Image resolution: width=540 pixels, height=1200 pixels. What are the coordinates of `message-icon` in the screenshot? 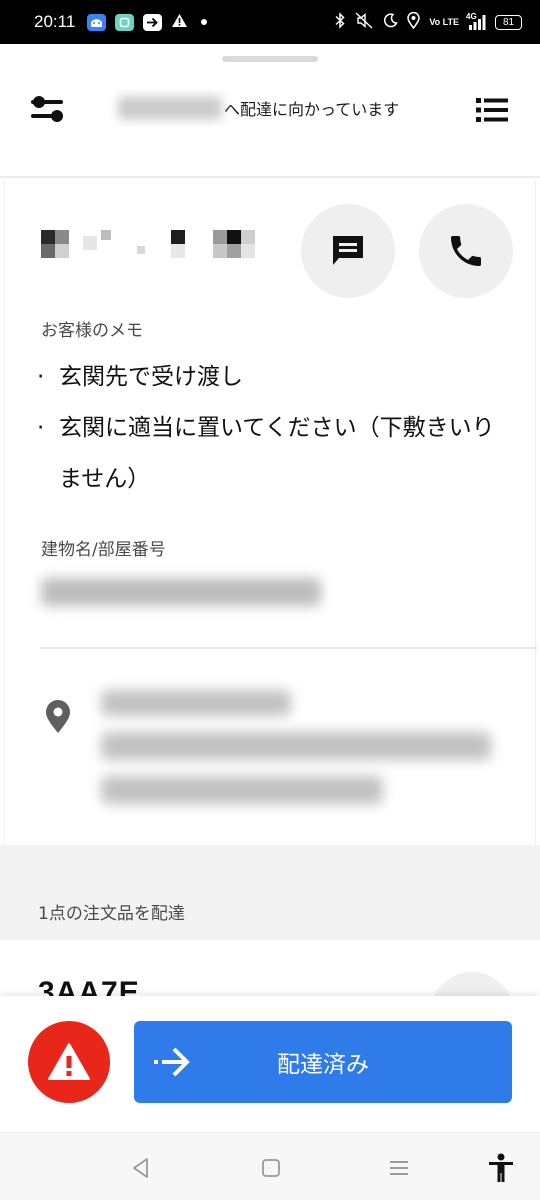 It's located at (348, 250).